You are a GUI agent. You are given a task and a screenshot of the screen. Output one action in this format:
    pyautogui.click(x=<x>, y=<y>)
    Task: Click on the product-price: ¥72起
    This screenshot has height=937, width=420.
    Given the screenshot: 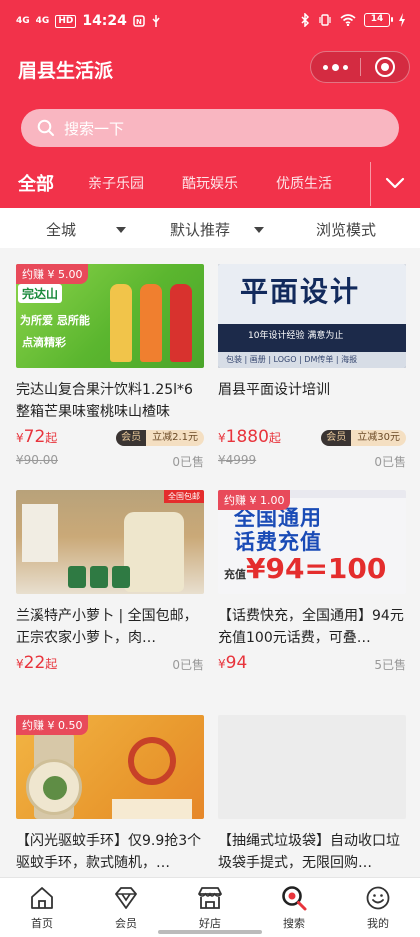 What is the action you would take?
    pyautogui.click(x=37, y=437)
    